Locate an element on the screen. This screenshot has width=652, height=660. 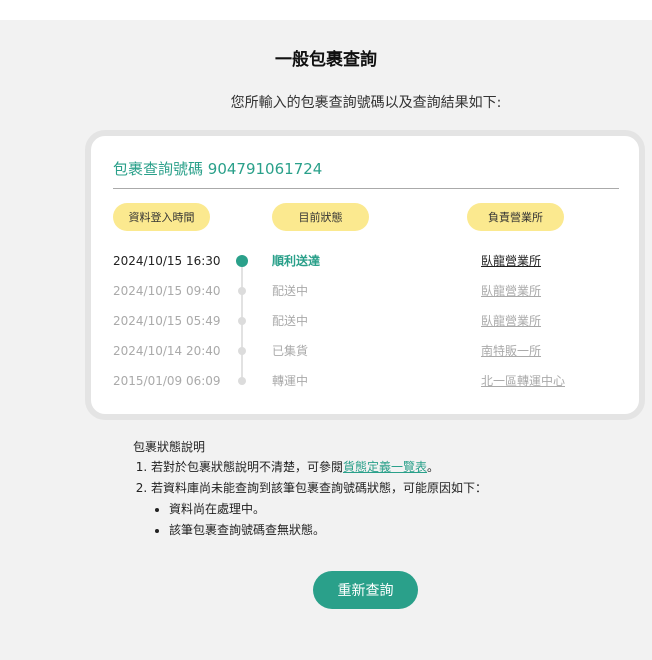
reason-list: 資料尚在處理中。 該筆包裹查詢號碼查無狀態。 is located at coordinates (328, 520).